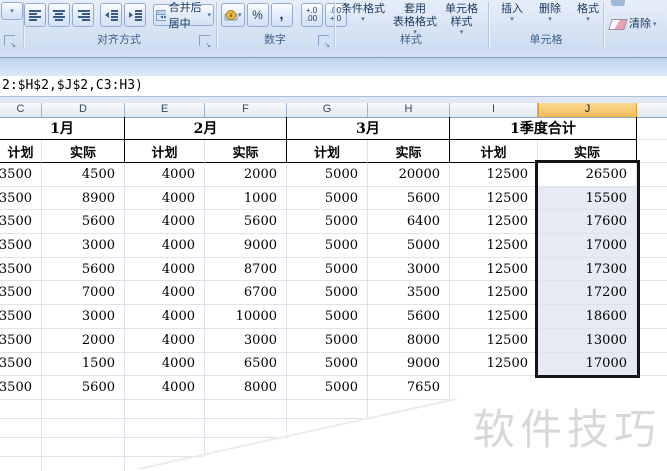 Image resolution: width=667 pixels, height=471 pixels. What do you see at coordinates (246, 198) in the screenshot?
I see `cell-F4: 1000` at bounding box center [246, 198].